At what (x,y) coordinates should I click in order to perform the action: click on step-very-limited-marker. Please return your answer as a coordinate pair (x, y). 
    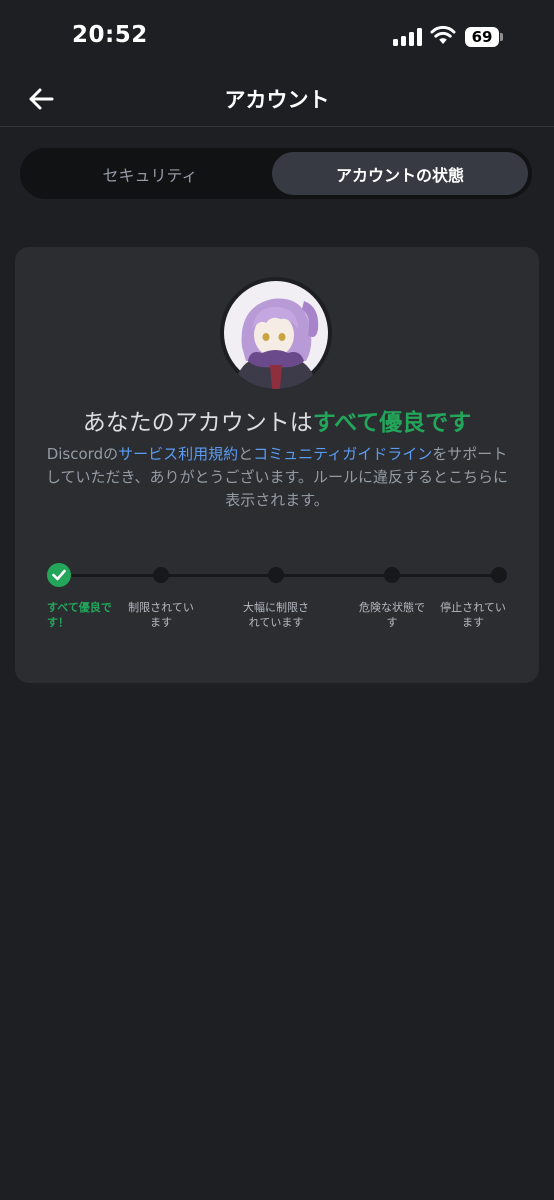
    Looking at the image, I should click on (276, 575).